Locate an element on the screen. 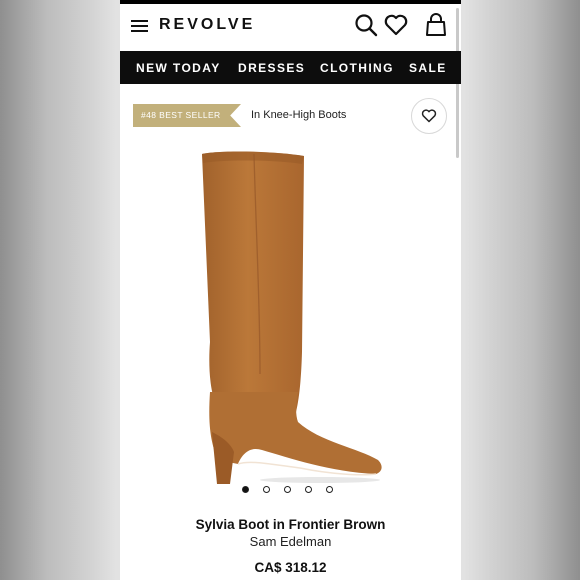 The width and height of the screenshot is (580, 580). heart-icon is located at coordinates (396, 25).